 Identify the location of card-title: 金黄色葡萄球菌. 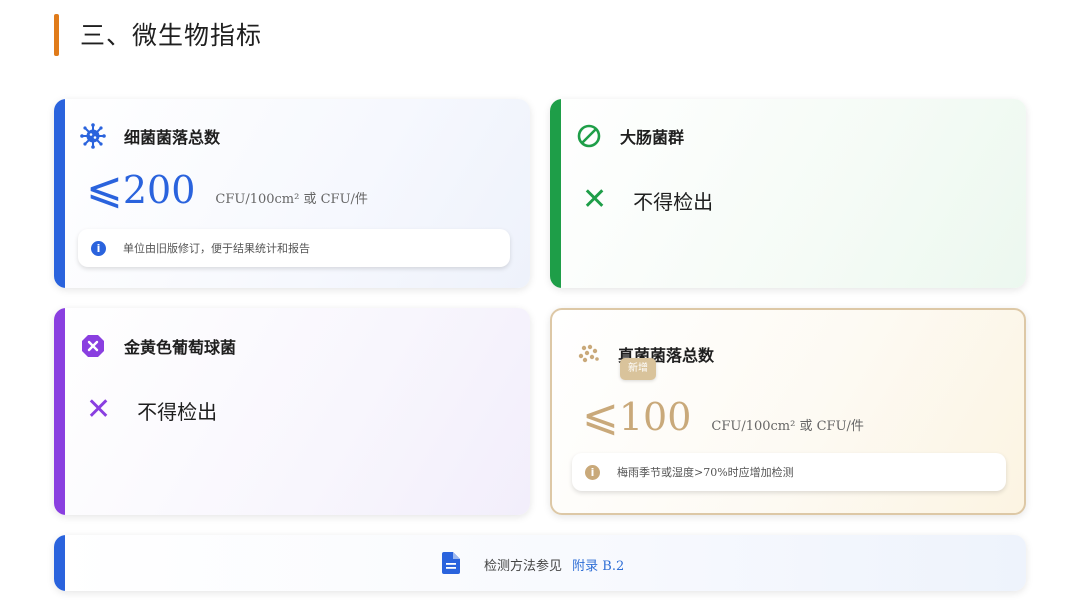
(180, 347).